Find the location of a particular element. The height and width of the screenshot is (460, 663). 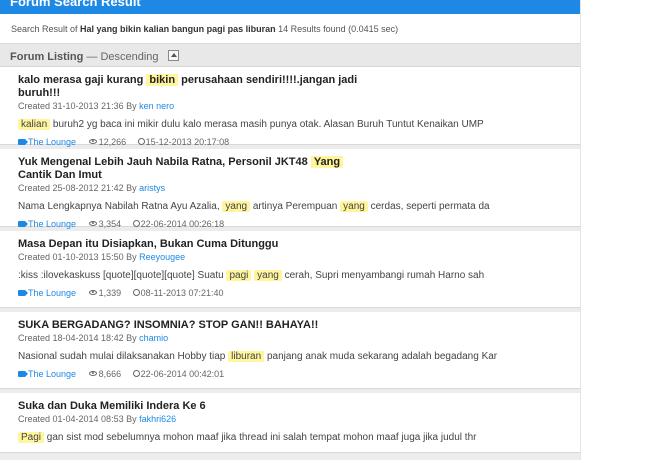

snippet-text: artinya Perempuan is located at coordinates (295, 206).